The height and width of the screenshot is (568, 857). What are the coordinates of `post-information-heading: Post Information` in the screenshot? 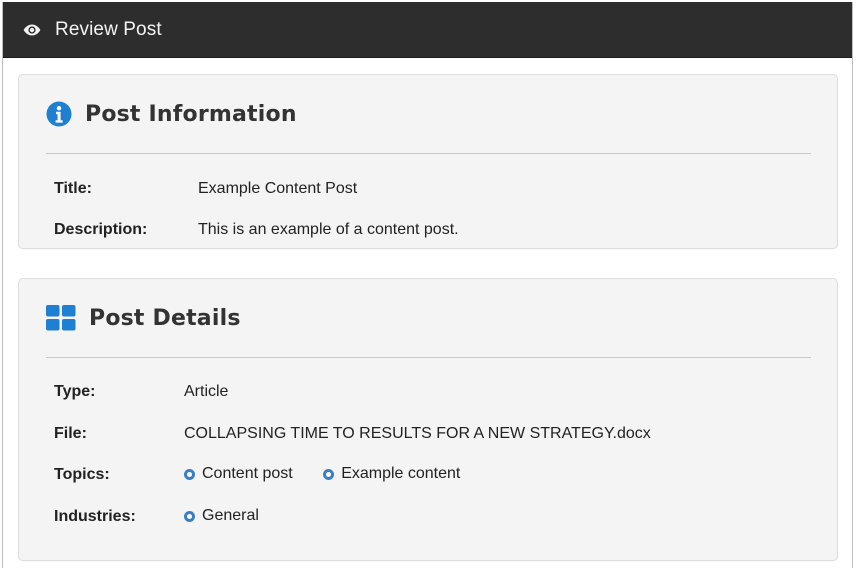 It's located at (191, 114).